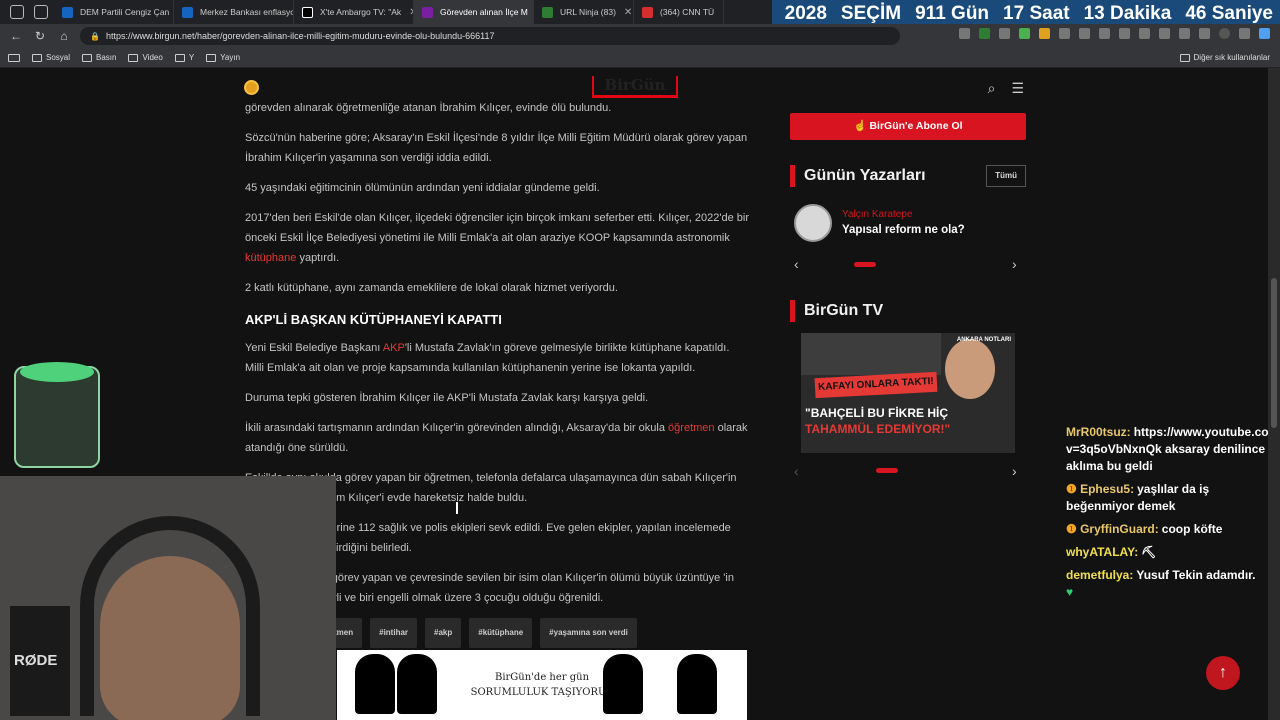  I want to click on subscription-banner: BirGün'de her gün SORUMLULUK TAŞIYORUZ, so click(542, 685).